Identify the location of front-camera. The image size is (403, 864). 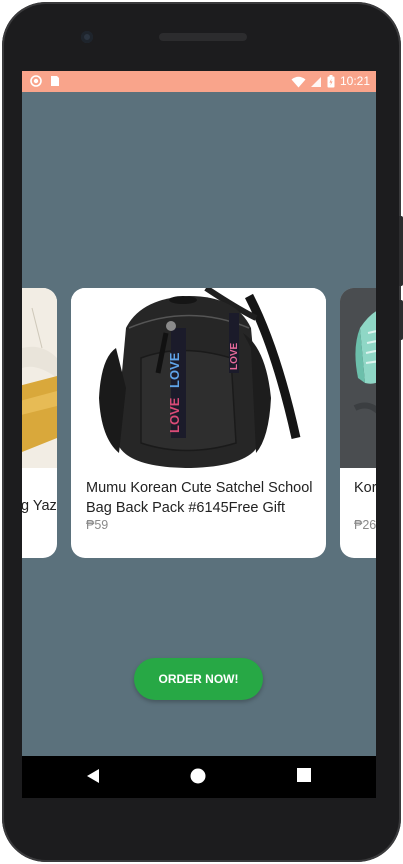
(87, 37).